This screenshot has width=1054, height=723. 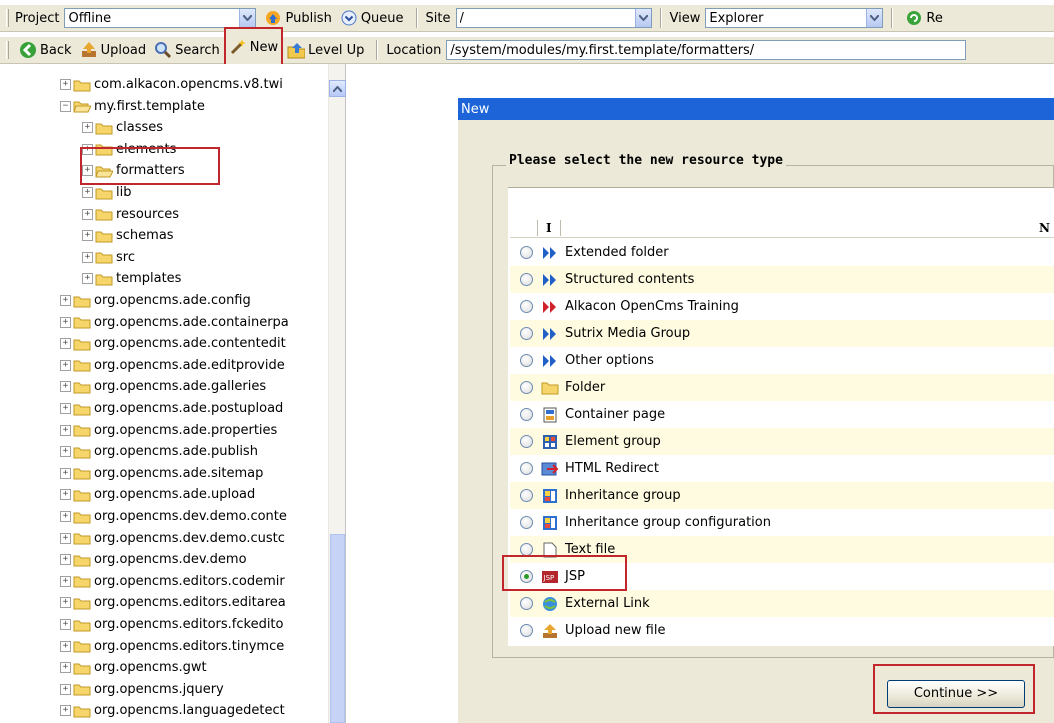 I want to click on column-header-icon: I, so click(x=549, y=228).